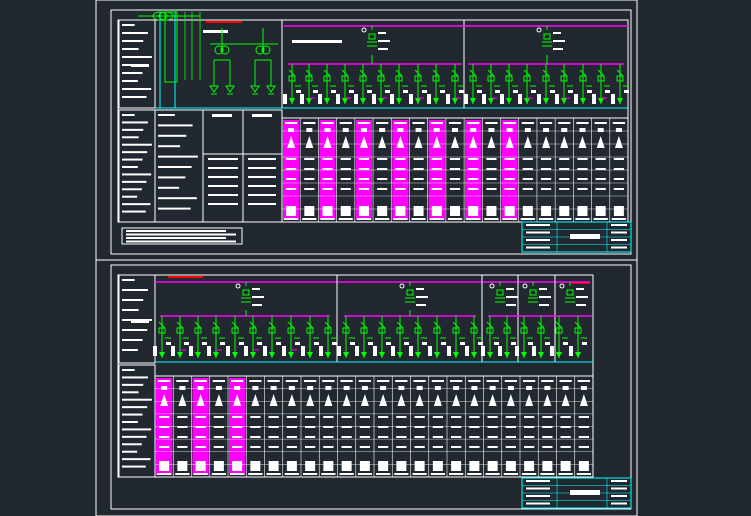 The width and height of the screenshot is (751, 516). I want to click on node, so click(364, 30).